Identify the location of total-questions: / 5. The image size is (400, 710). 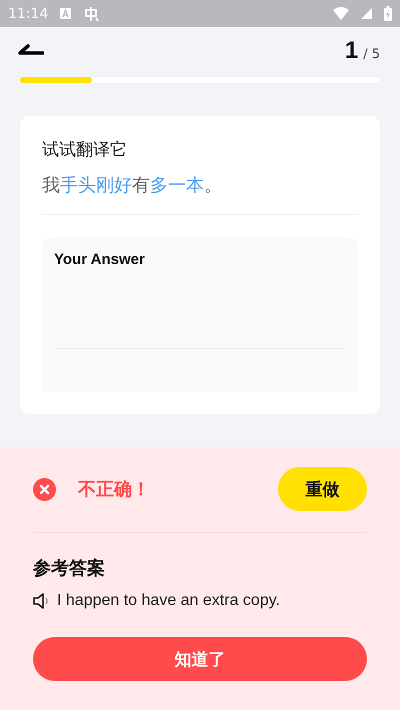
(371, 54).